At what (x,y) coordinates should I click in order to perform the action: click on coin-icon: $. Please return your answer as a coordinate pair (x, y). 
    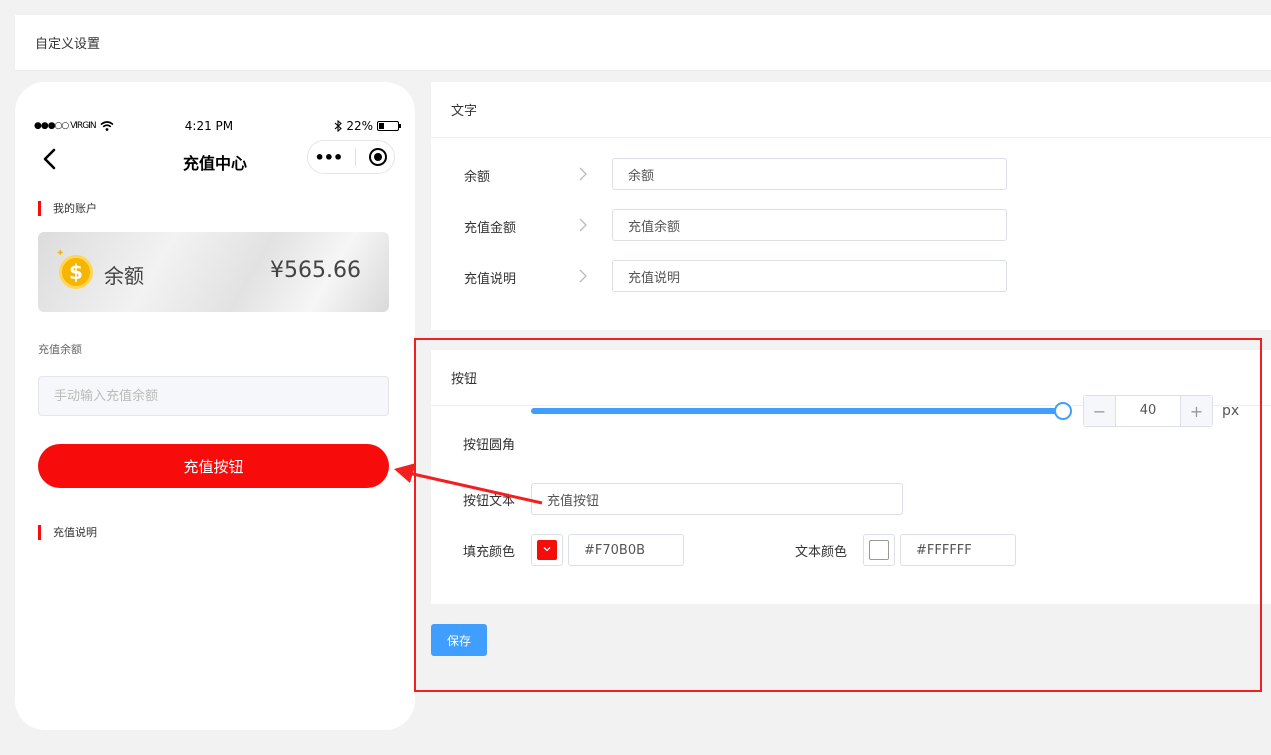
    Looking at the image, I should click on (76, 272).